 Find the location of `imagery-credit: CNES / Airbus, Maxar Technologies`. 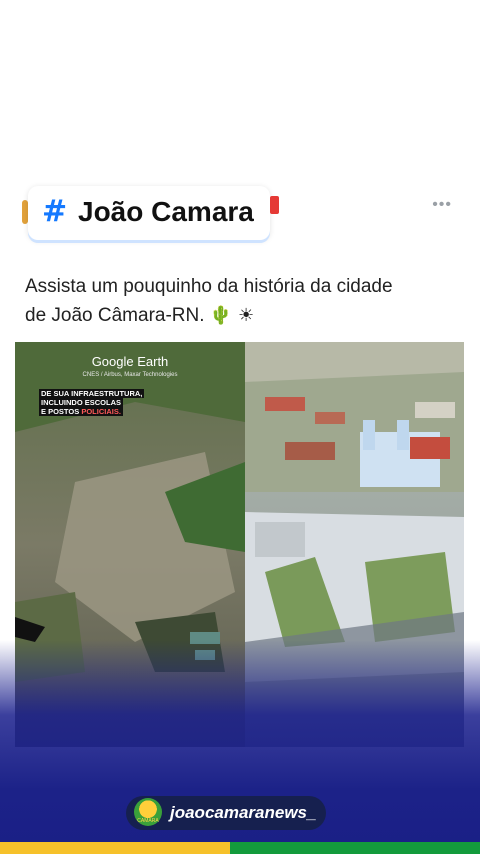

imagery-credit: CNES / Airbus, Maxar Technologies is located at coordinates (130, 375).